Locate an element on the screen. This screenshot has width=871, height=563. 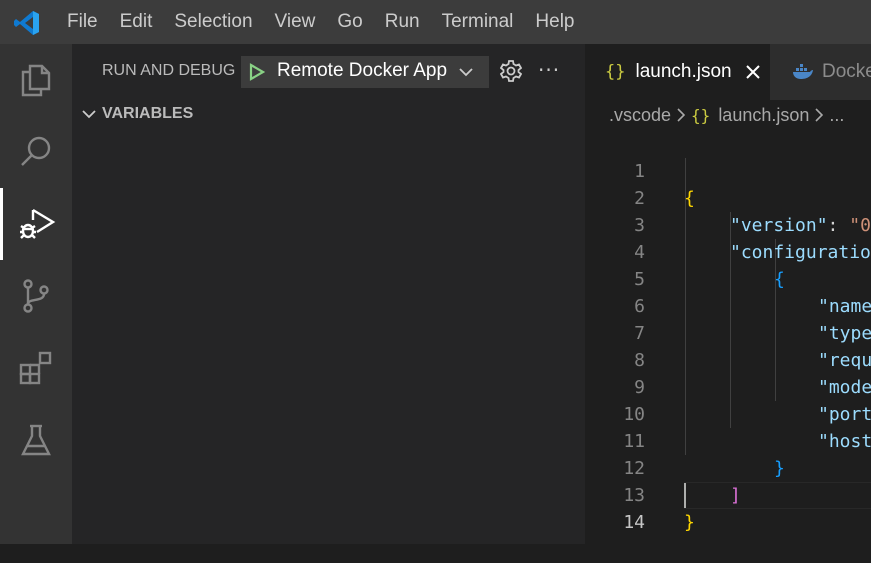
docker-icon is located at coordinates (803, 71).